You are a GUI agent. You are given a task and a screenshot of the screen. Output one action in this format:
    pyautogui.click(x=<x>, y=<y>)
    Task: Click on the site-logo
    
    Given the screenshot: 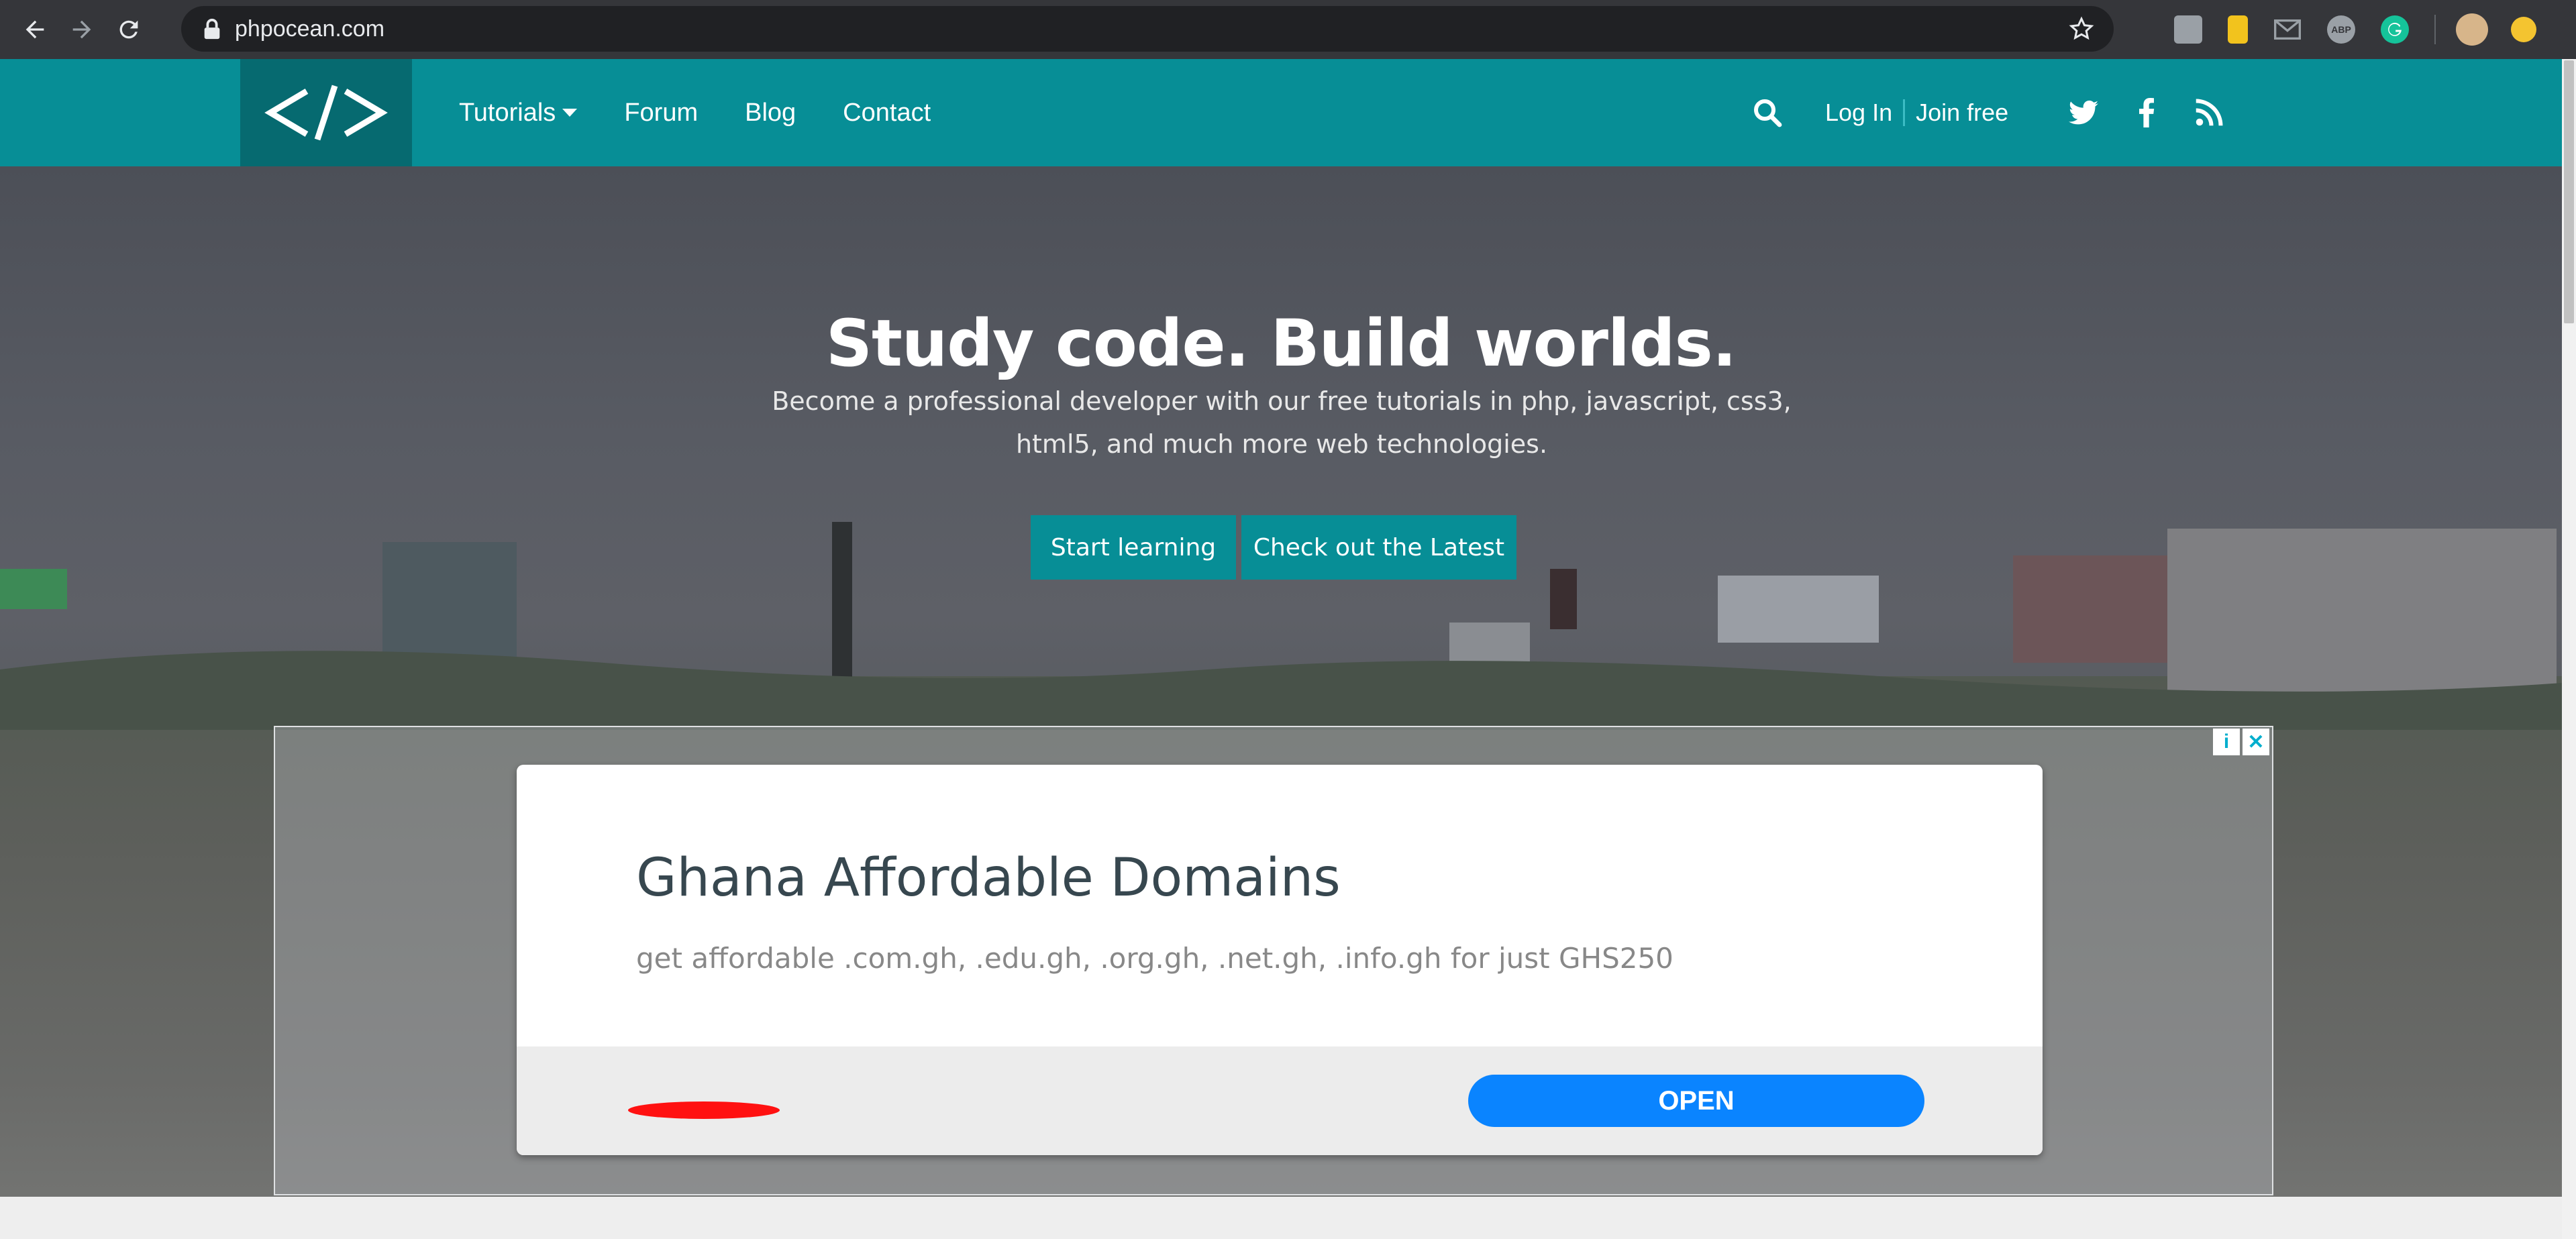 What is the action you would take?
    pyautogui.click(x=326, y=112)
    